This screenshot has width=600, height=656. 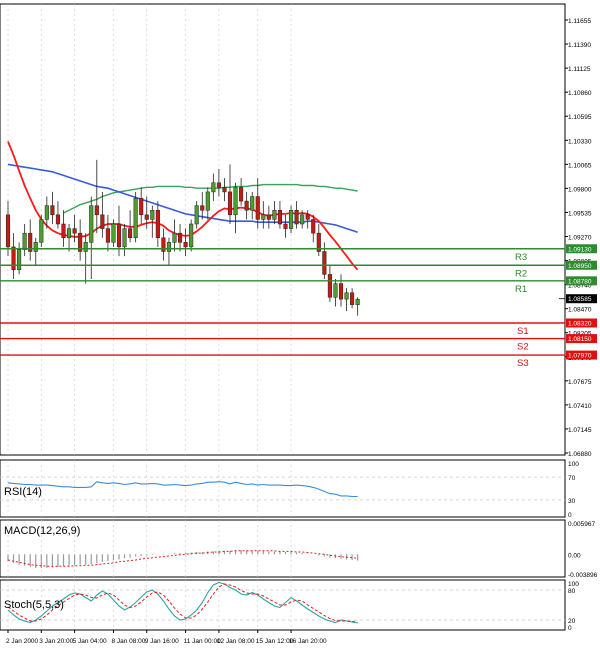 What do you see at coordinates (583, 575) in the screenshot?
I see `macd-tick-label: -0.003896` at bounding box center [583, 575].